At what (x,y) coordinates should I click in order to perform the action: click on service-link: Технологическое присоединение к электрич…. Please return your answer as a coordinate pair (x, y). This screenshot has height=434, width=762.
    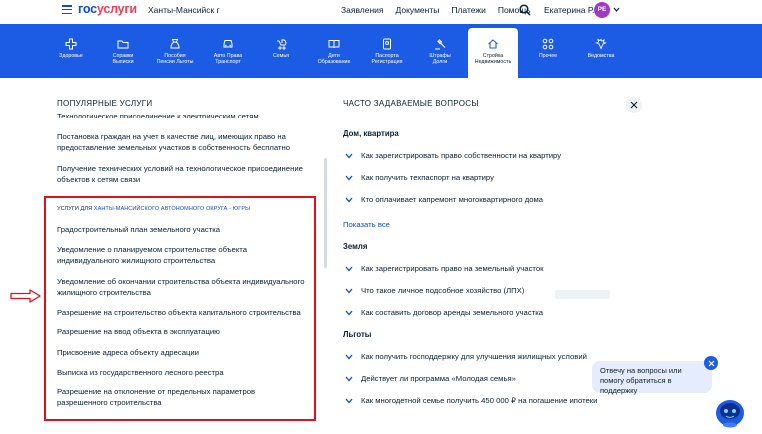
    Looking at the image, I should click on (182, 115).